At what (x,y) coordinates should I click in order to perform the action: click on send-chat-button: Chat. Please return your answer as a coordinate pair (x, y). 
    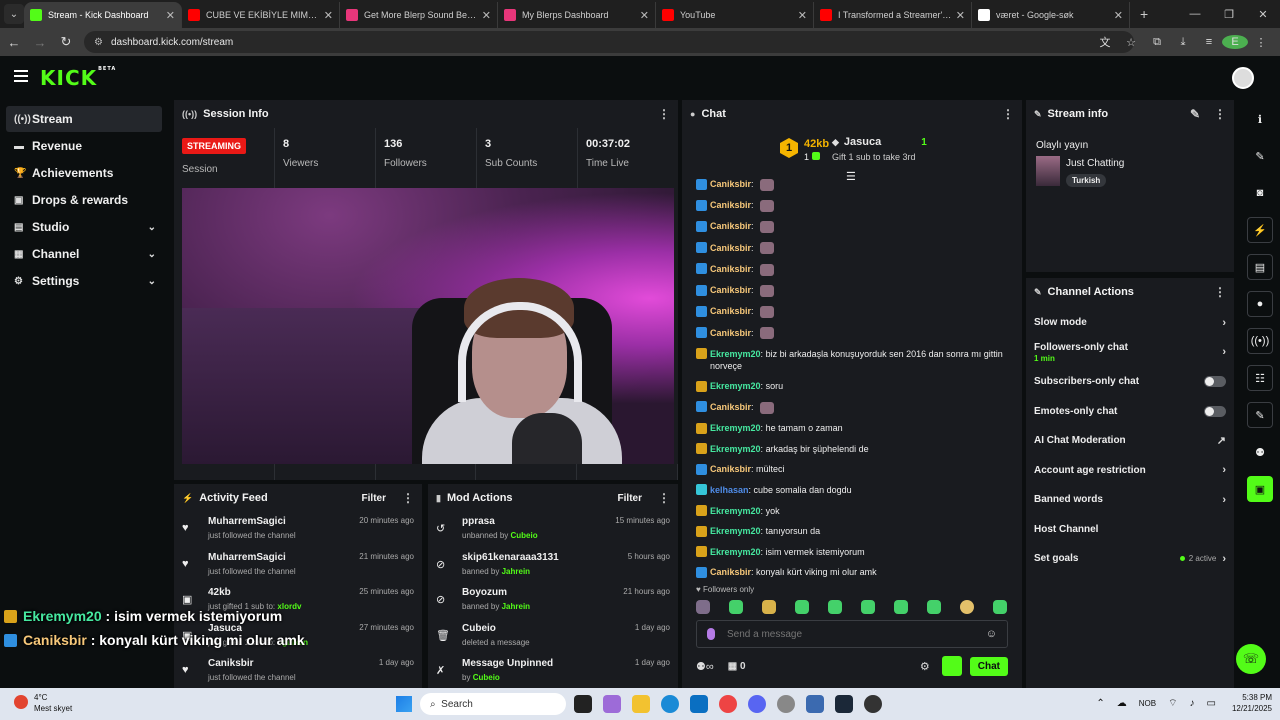
    Looking at the image, I should click on (988, 666).